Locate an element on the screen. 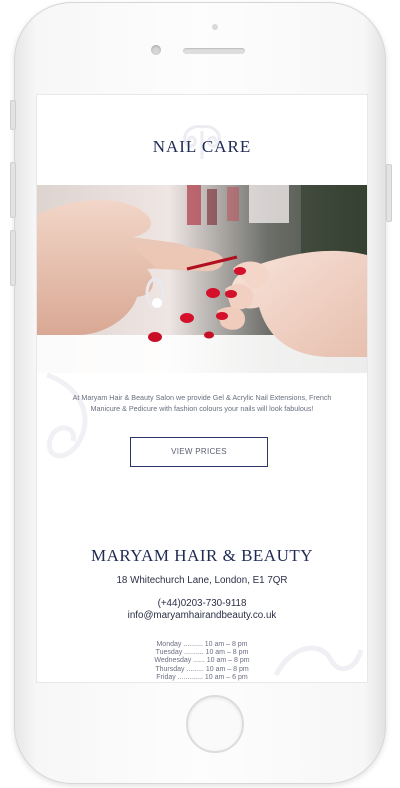 The height and width of the screenshot is (788, 400). proximity-sensor is located at coordinates (215, 27).